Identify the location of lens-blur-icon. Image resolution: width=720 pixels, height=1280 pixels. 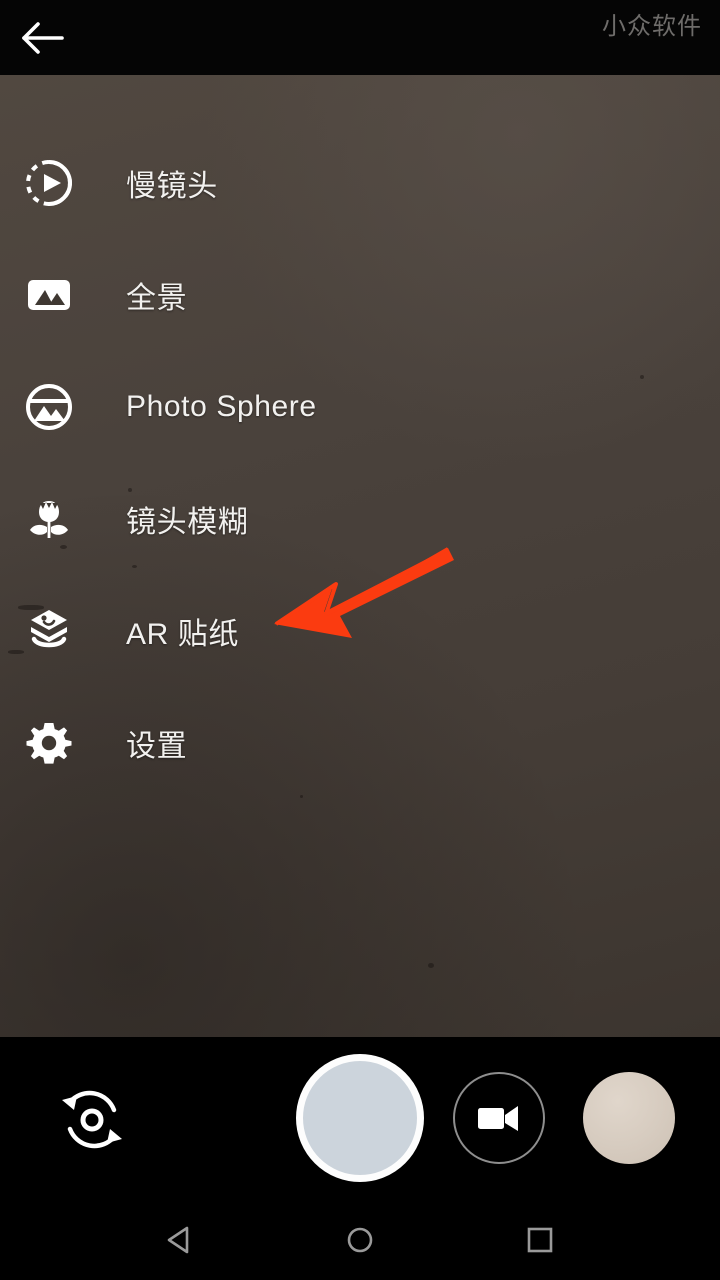
(49, 519).